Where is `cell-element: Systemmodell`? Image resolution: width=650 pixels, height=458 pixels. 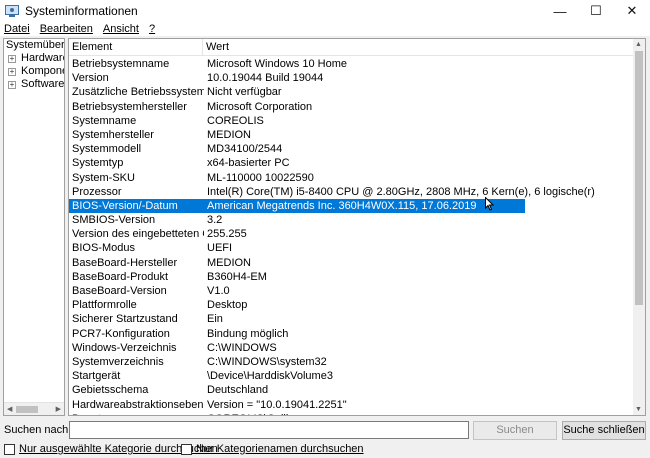 cell-element: Systemmodell is located at coordinates (107, 149).